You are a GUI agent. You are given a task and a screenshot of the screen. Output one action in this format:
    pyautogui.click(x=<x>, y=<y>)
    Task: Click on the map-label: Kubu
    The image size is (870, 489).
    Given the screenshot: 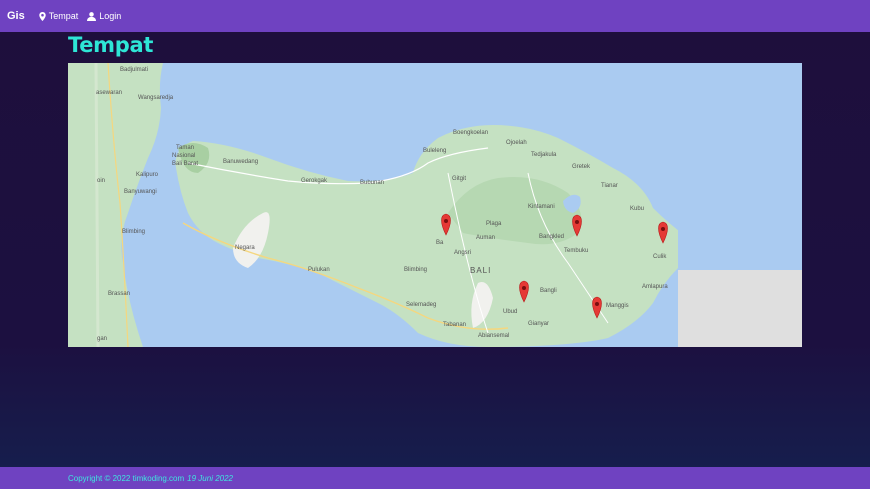 What is the action you would take?
    pyautogui.click(x=637, y=209)
    